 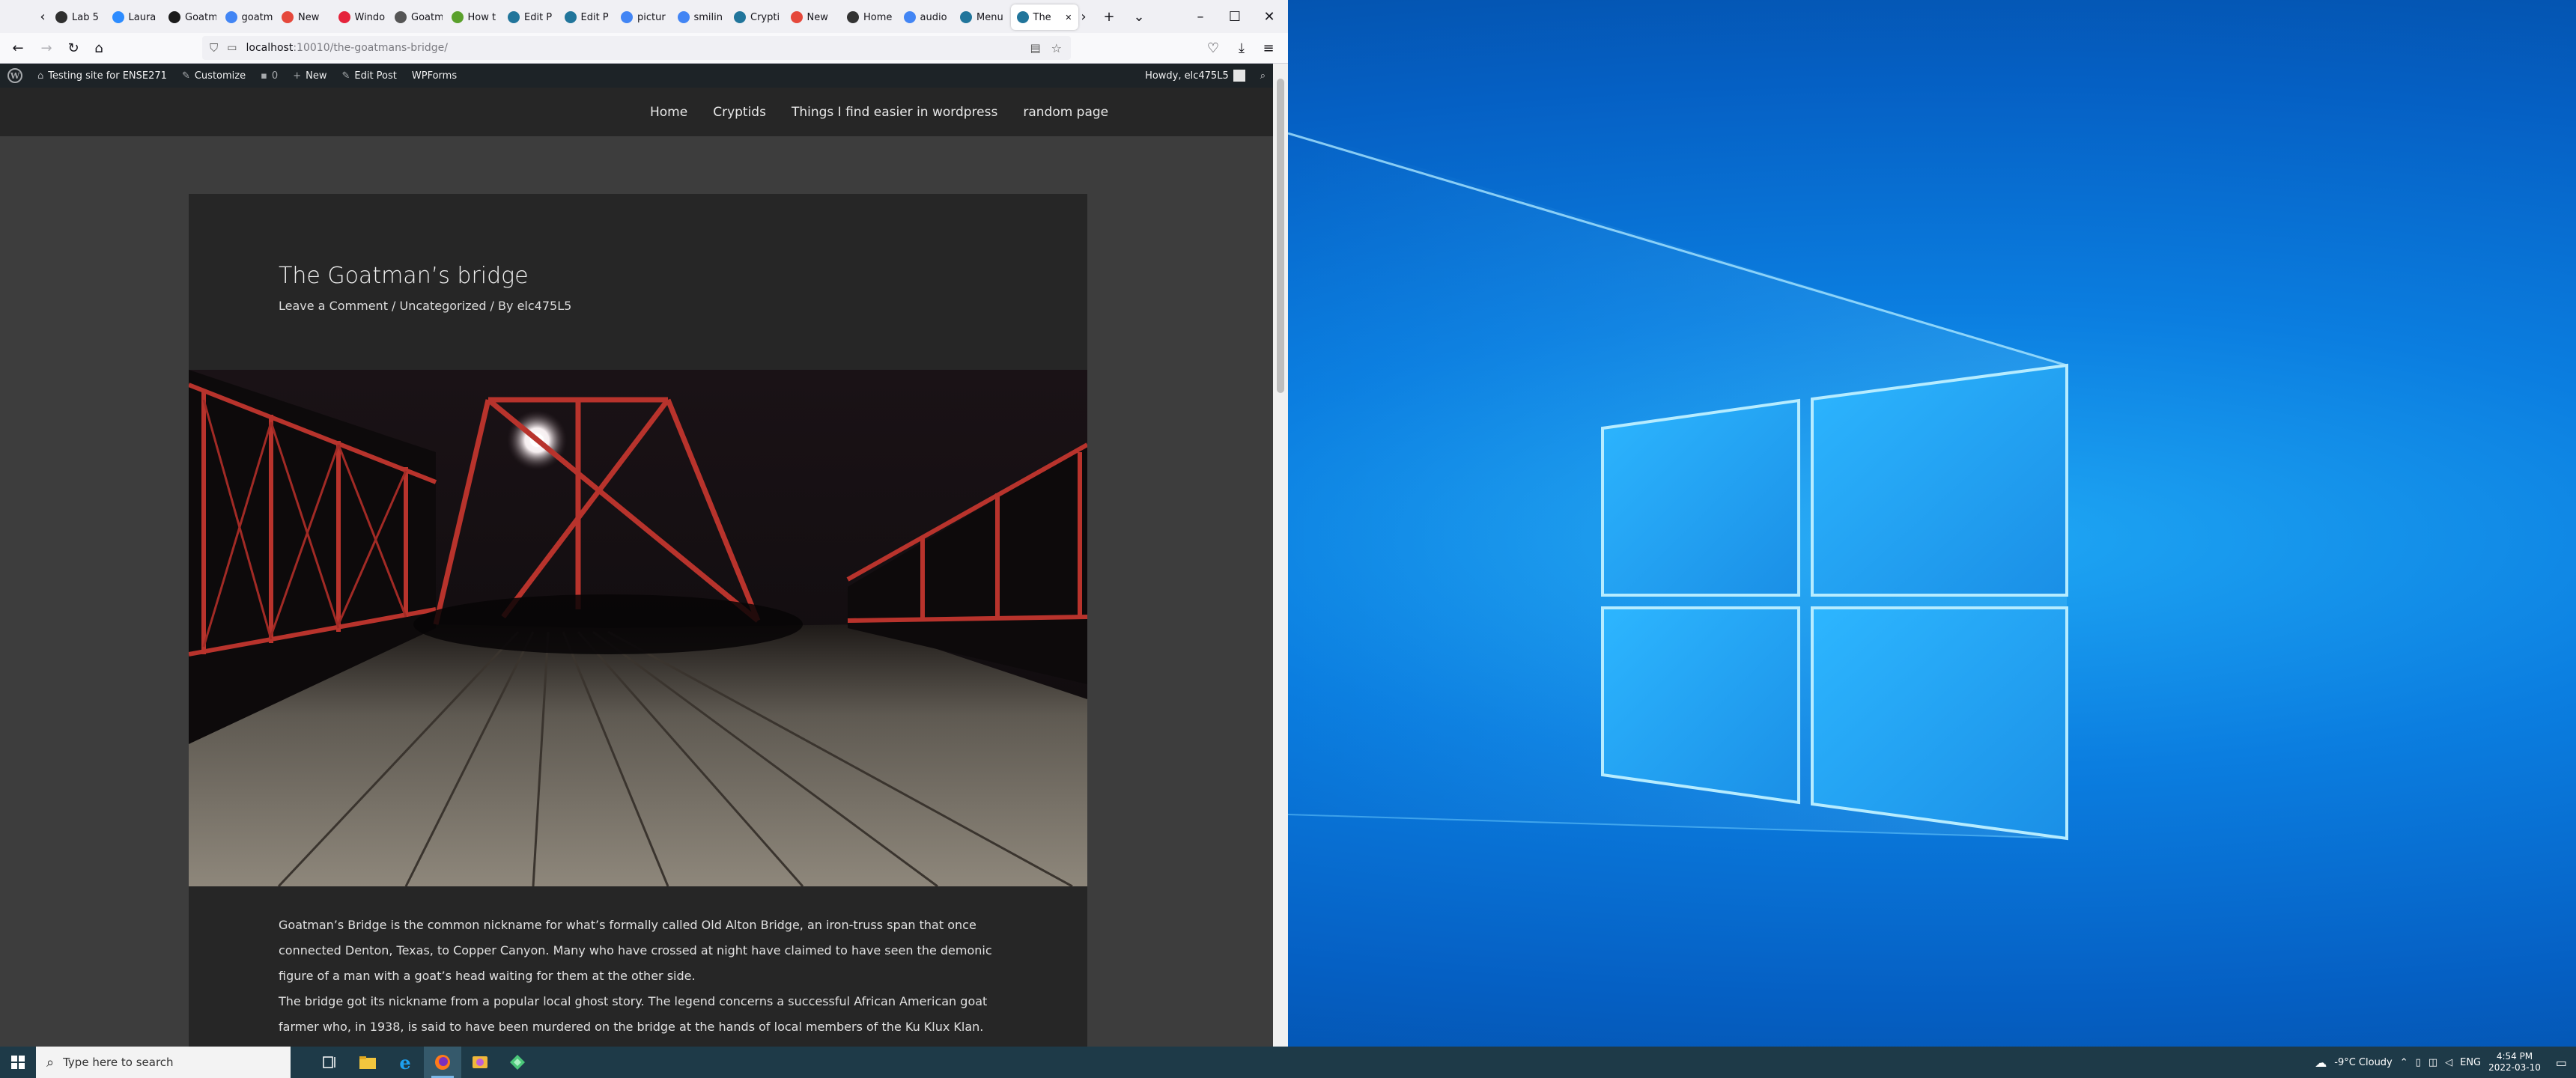 I want to click on forward-icon: →, so click(x=46, y=47).